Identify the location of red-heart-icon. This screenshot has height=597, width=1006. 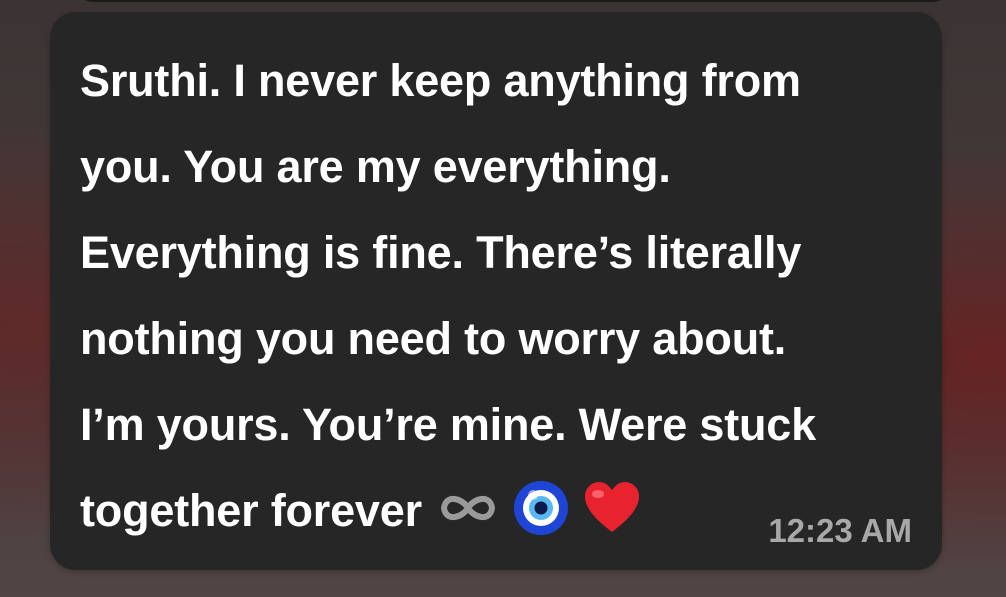
(612, 508).